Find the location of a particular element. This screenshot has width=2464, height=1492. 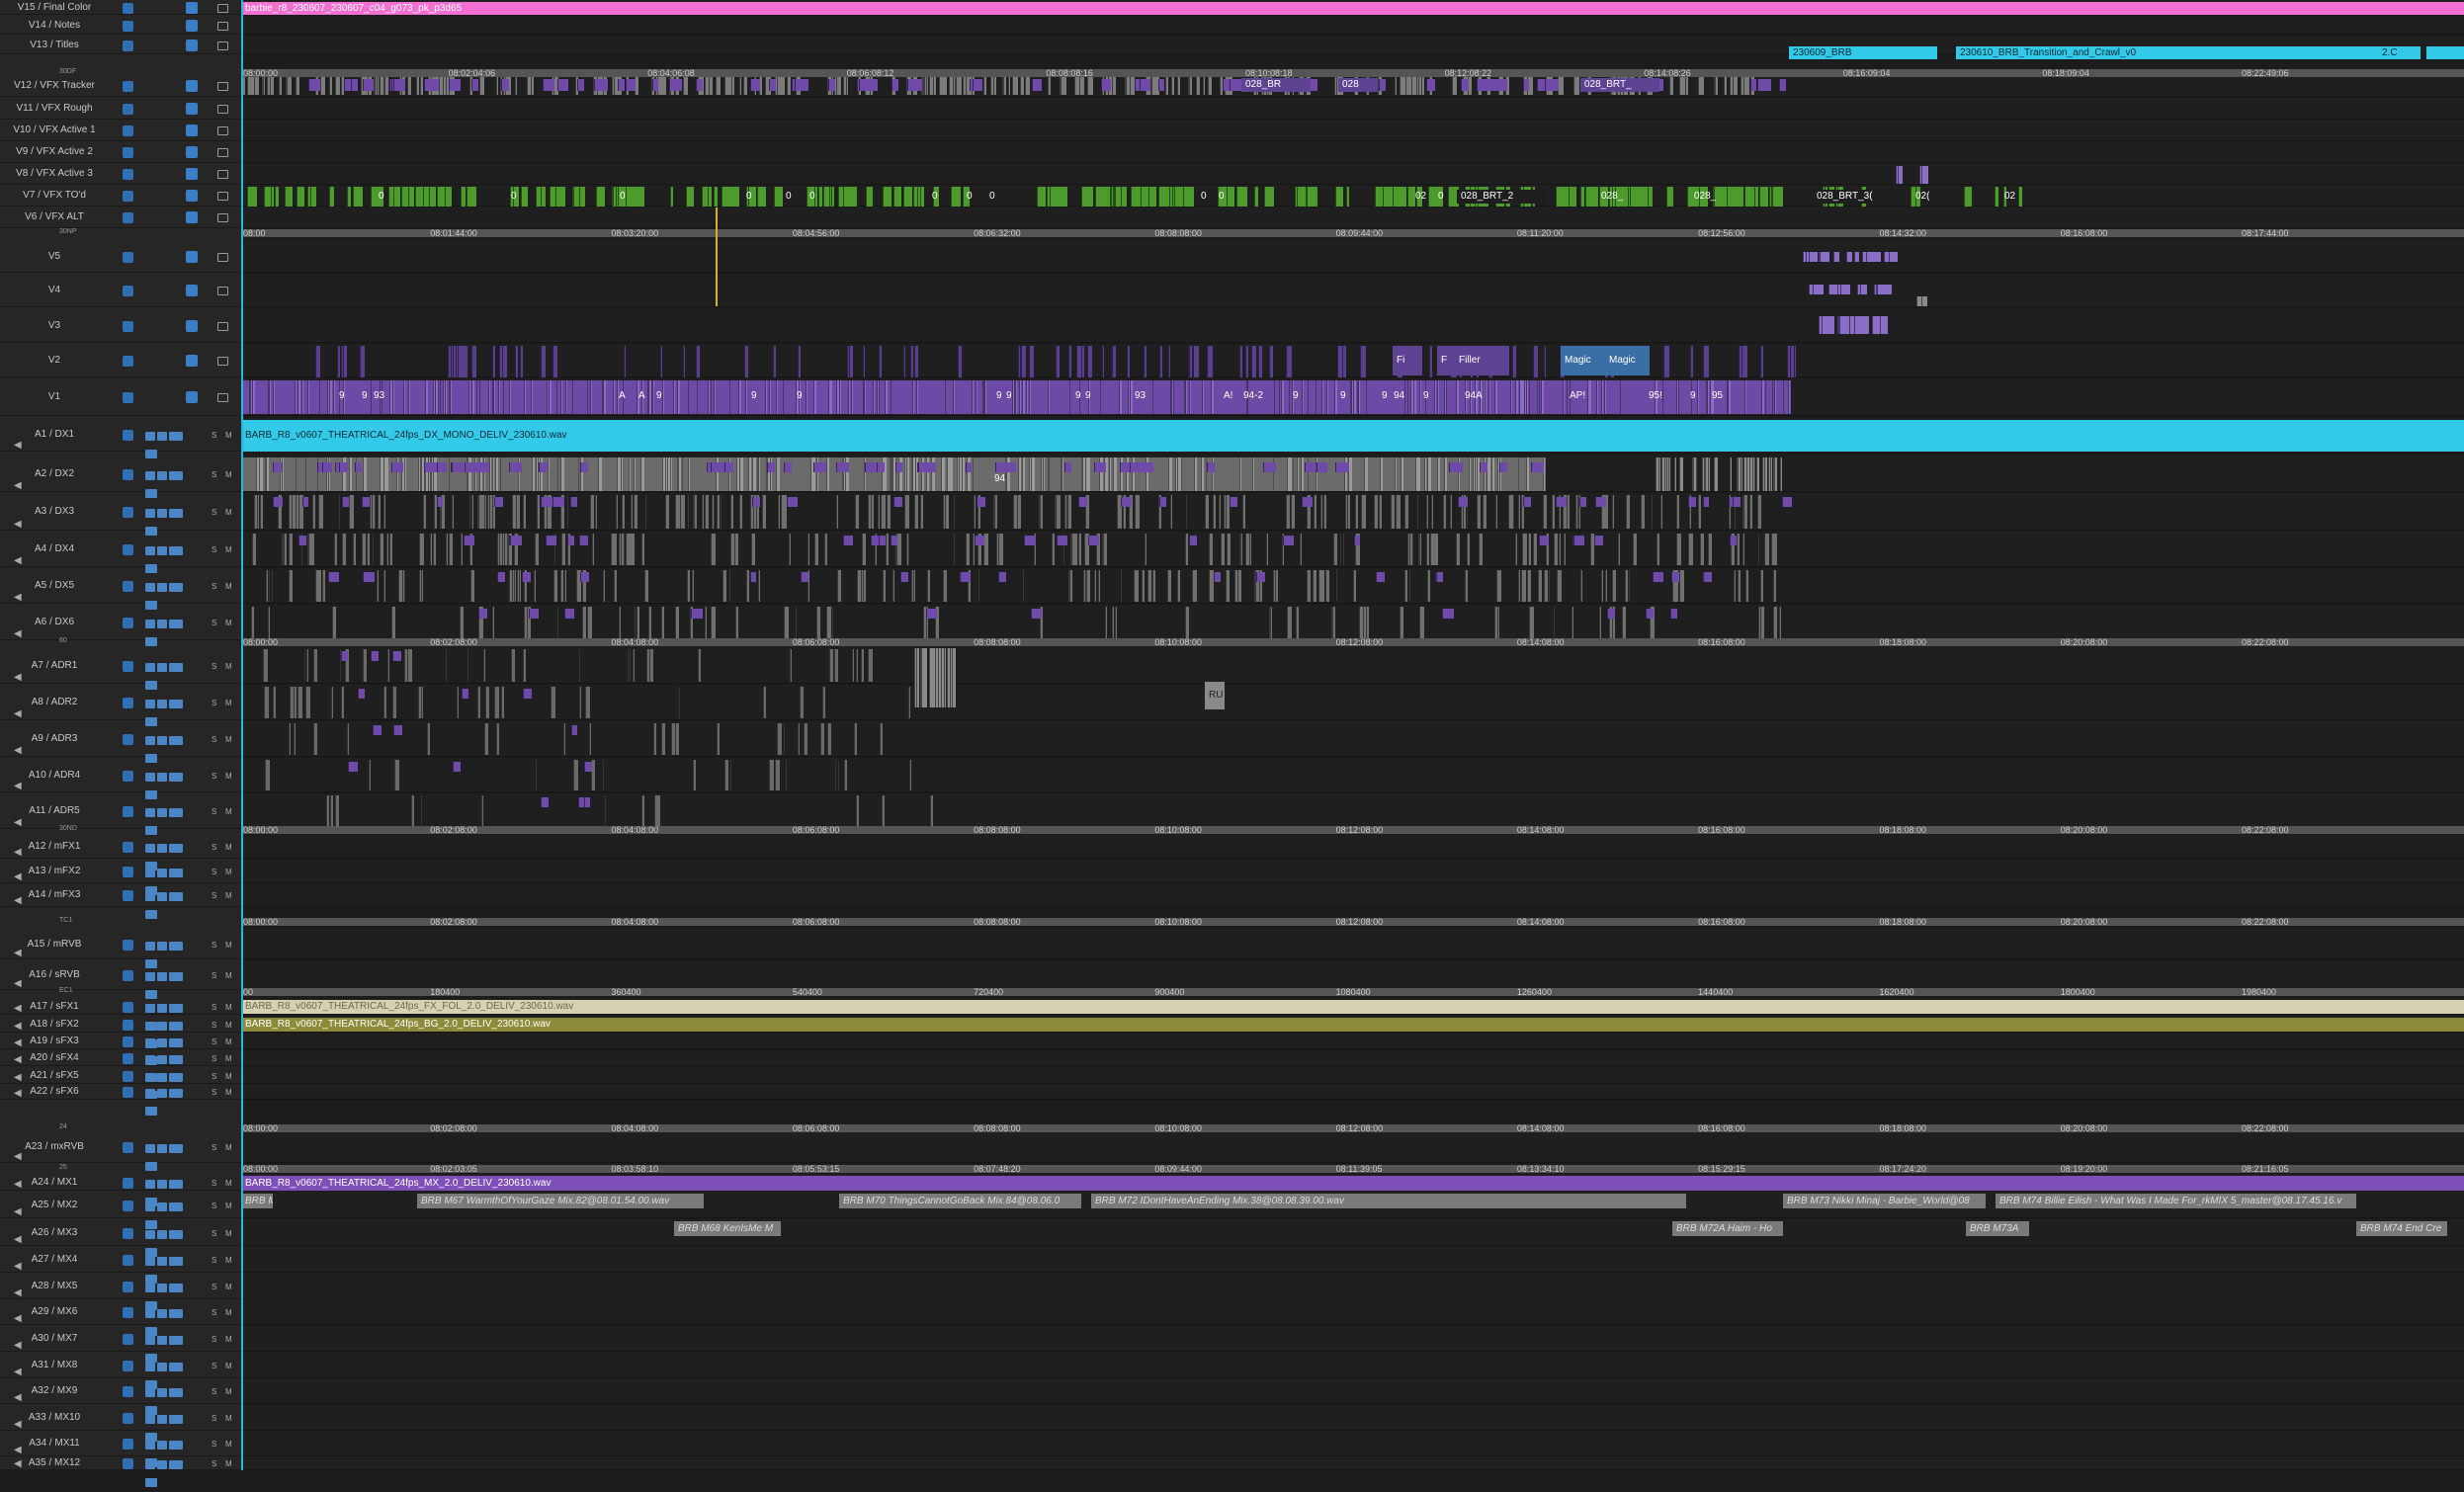

track-name: V12 / VFX Tracker is located at coordinates (54, 85).